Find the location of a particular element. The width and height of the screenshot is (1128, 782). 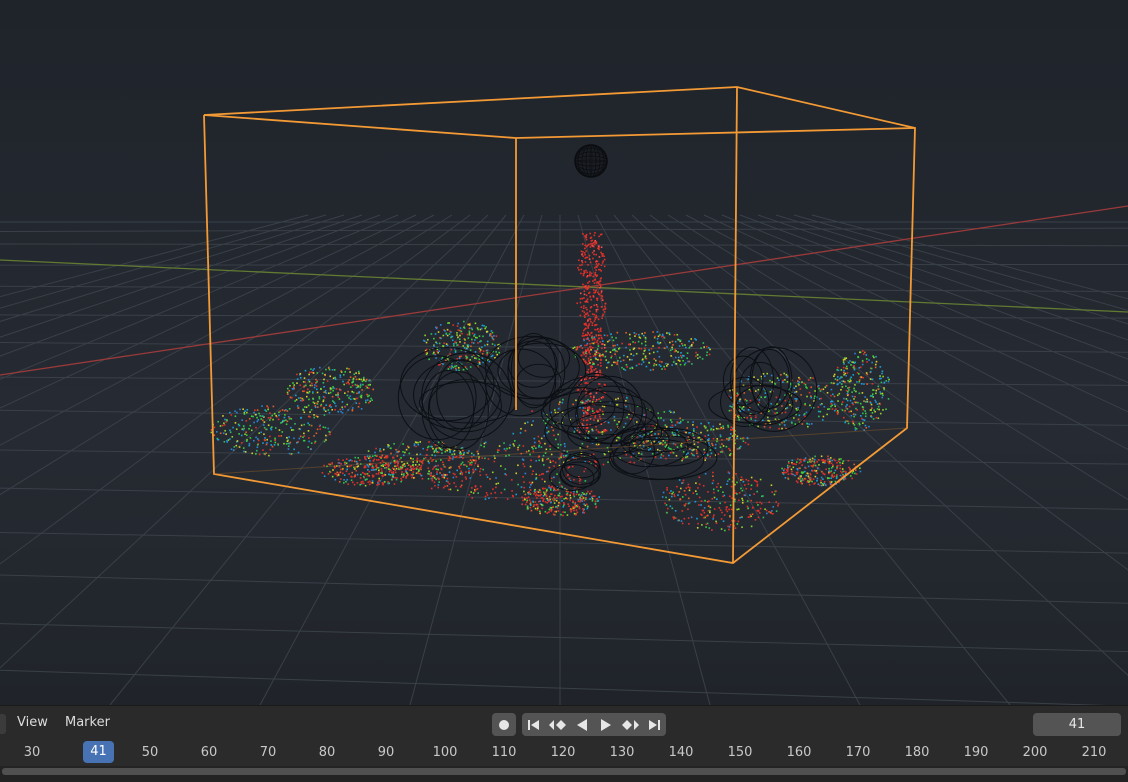

frame-tick: 50 is located at coordinates (150, 752).